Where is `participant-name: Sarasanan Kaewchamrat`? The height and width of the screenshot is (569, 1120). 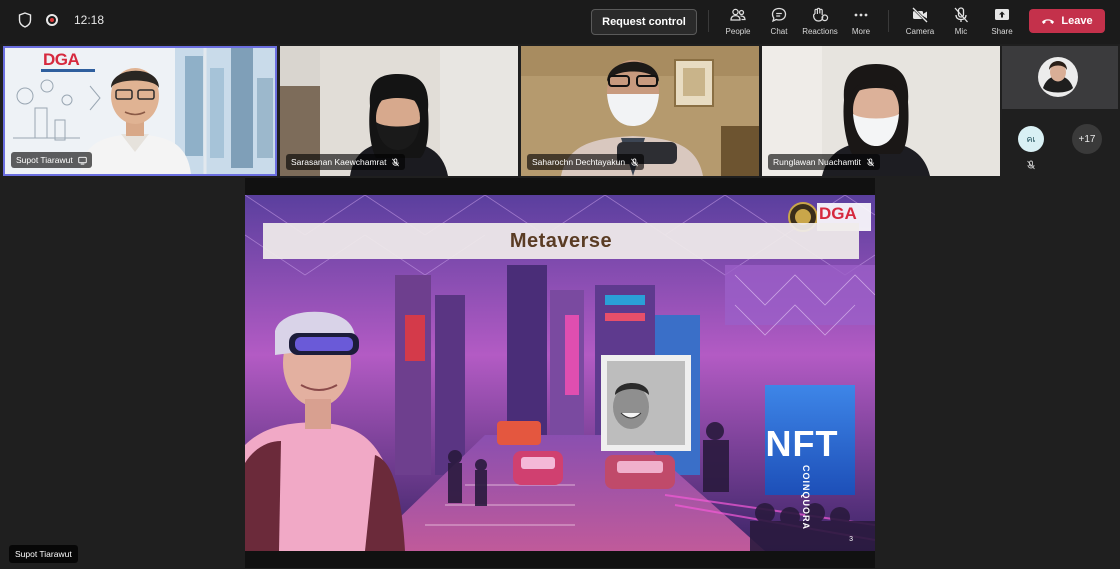 participant-name: Sarasanan Kaewchamrat is located at coordinates (339, 162).